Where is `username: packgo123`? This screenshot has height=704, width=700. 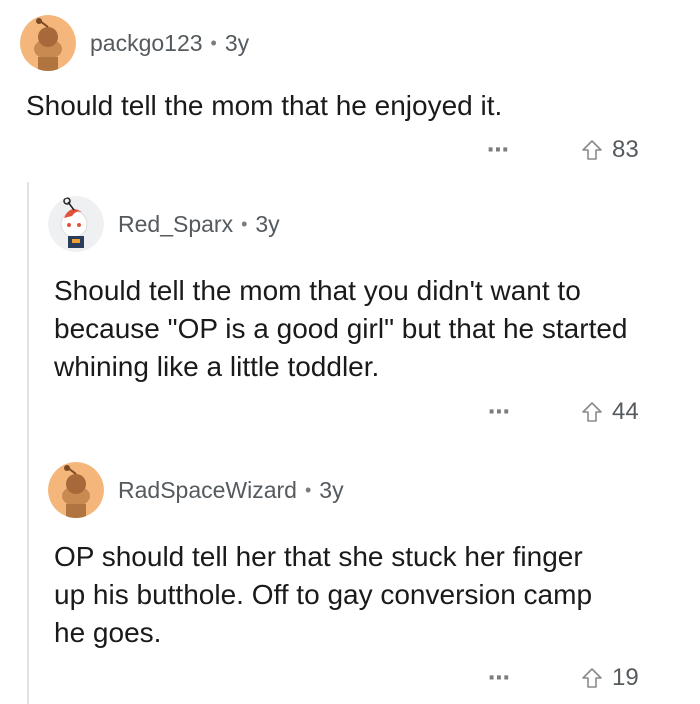
username: packgo123 is located at coordinates (146, 43).